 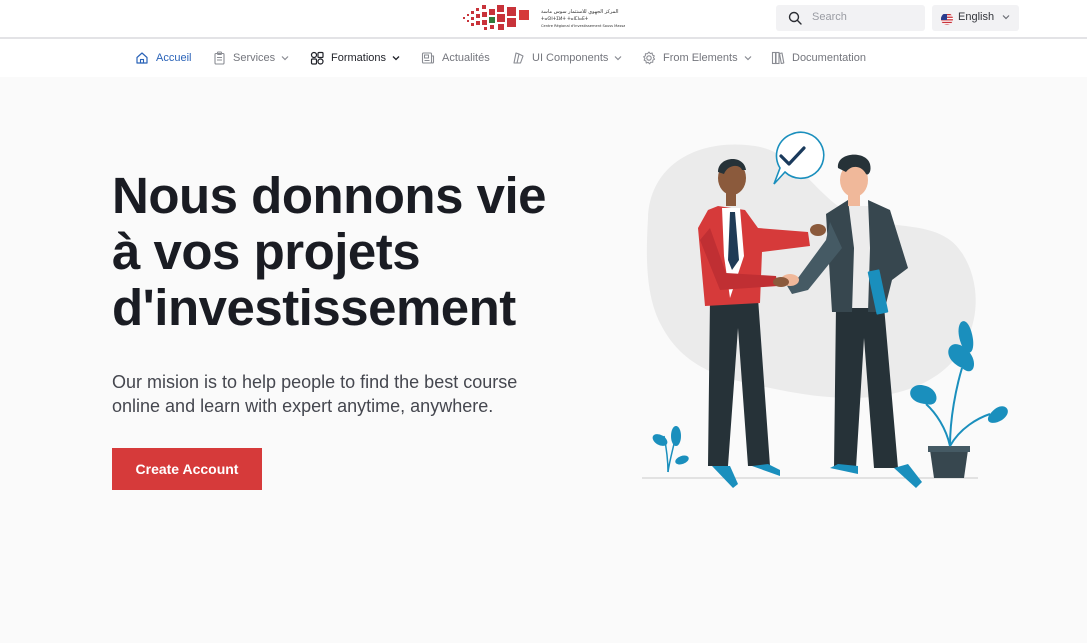 What do you see at coordinates (565, 19) in the screenshot?
I see `svg-text: ⵜⴰⵙⵏⵜⵉⵍⵜ ⵜⴰⵏⵎⵏⴰⴹⵜ` at bounding box center [565, 19].